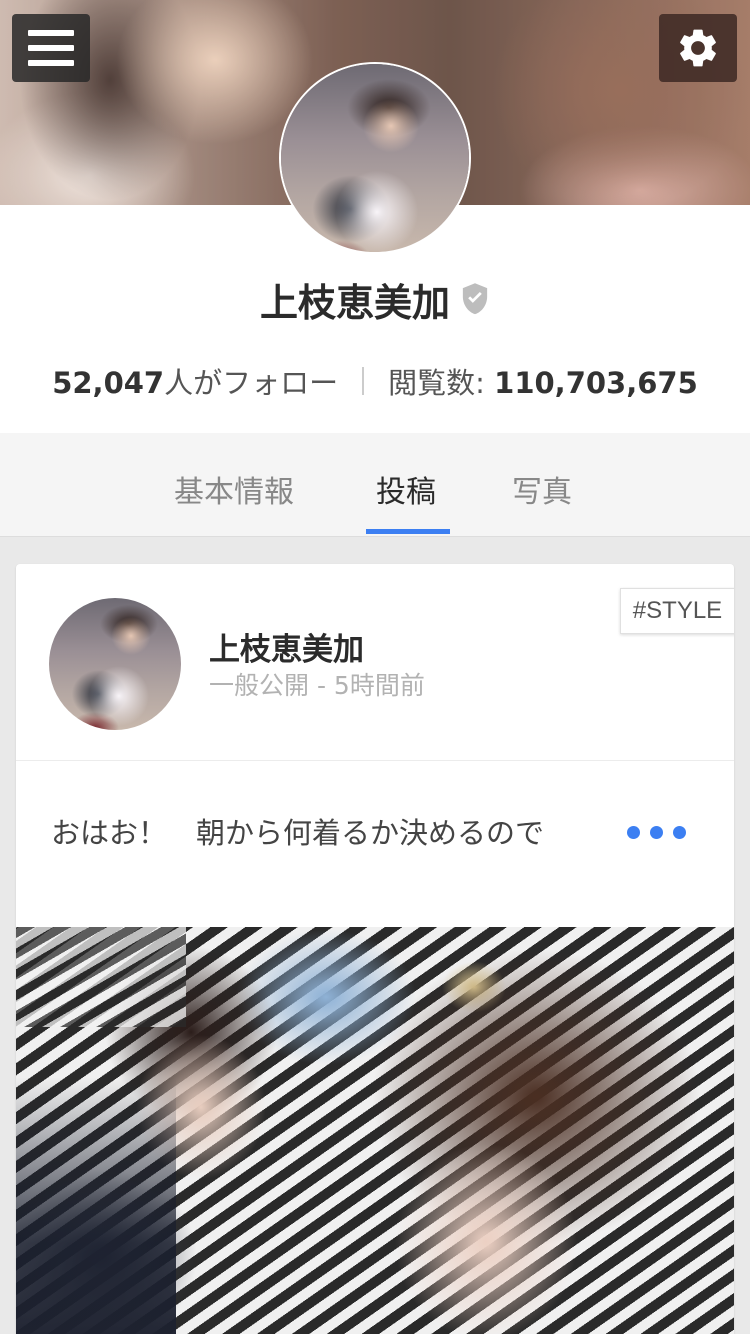 Image resolution: width=750 pixels, height=1334 pixels. What do you see at coordinates (375, 485) in the screenshot?
I see `profile-tabs: 基本情報 投稿 写真` at bounding box center [375, 485].